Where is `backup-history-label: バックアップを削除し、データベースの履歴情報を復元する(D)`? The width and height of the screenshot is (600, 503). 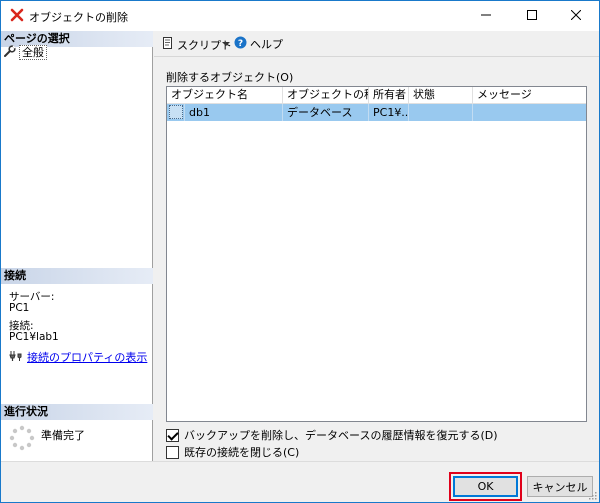
backup-history-label: バックアップを削除し、データベースの履歴情報を復元する(D) is located at coordinates (341, 435).